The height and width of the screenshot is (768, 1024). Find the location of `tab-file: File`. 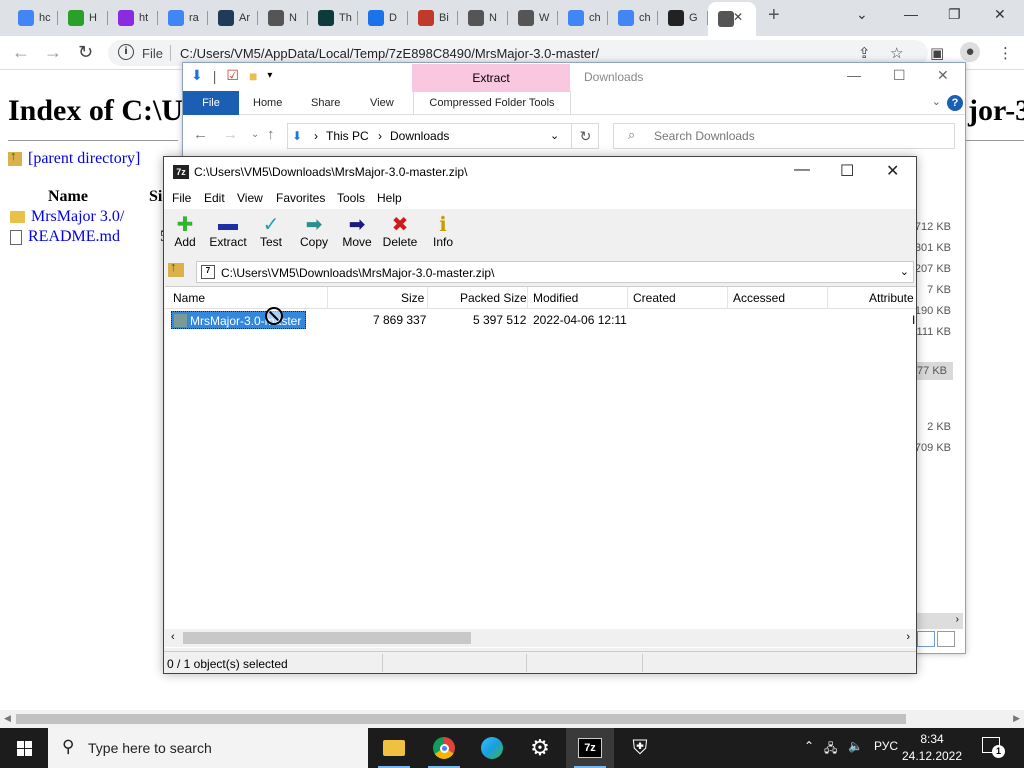

tab-file: File is located at coordinates (211, 103).